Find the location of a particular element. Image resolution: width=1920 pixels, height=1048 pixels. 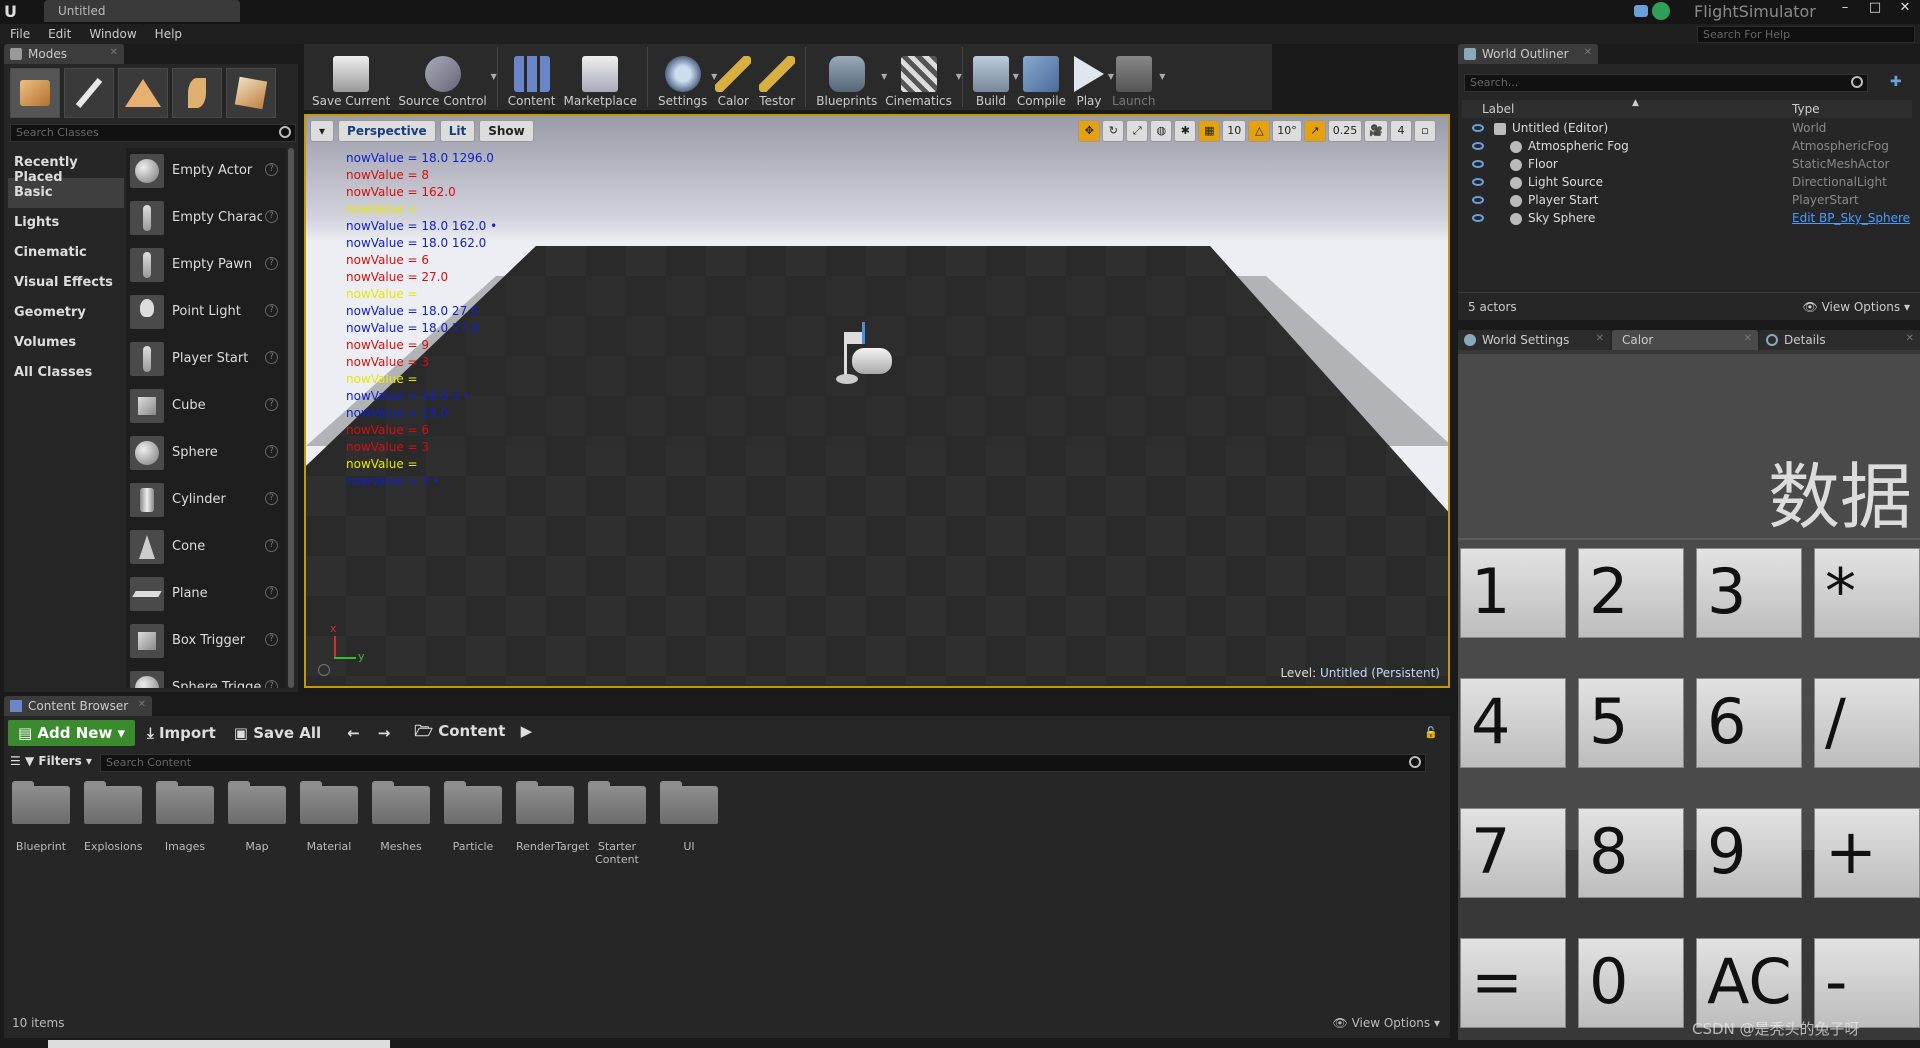

source-control-button: Source Control ▼ is located at coordinates (445, 77).